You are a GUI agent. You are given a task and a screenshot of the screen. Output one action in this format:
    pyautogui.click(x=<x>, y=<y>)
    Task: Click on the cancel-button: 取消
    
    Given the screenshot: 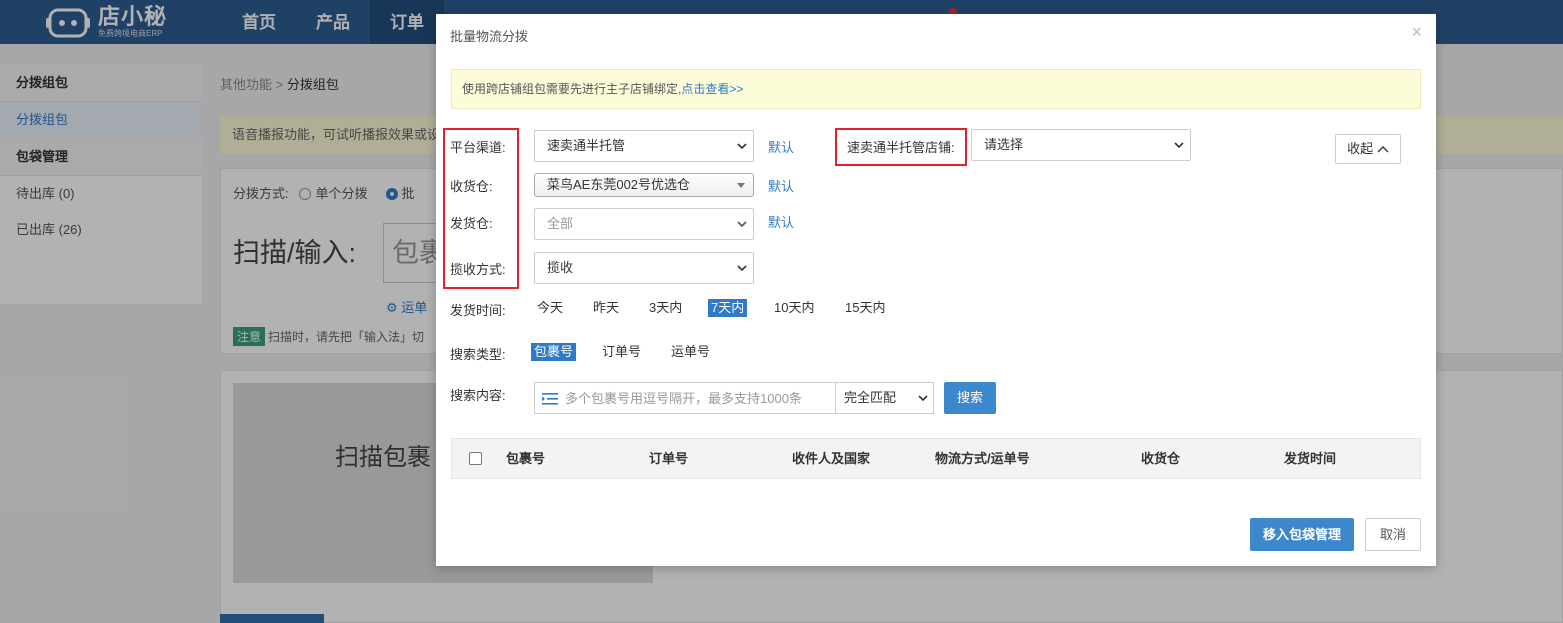 What is the action you would take?
    pyautogui.click(x=1393, y=534)
    